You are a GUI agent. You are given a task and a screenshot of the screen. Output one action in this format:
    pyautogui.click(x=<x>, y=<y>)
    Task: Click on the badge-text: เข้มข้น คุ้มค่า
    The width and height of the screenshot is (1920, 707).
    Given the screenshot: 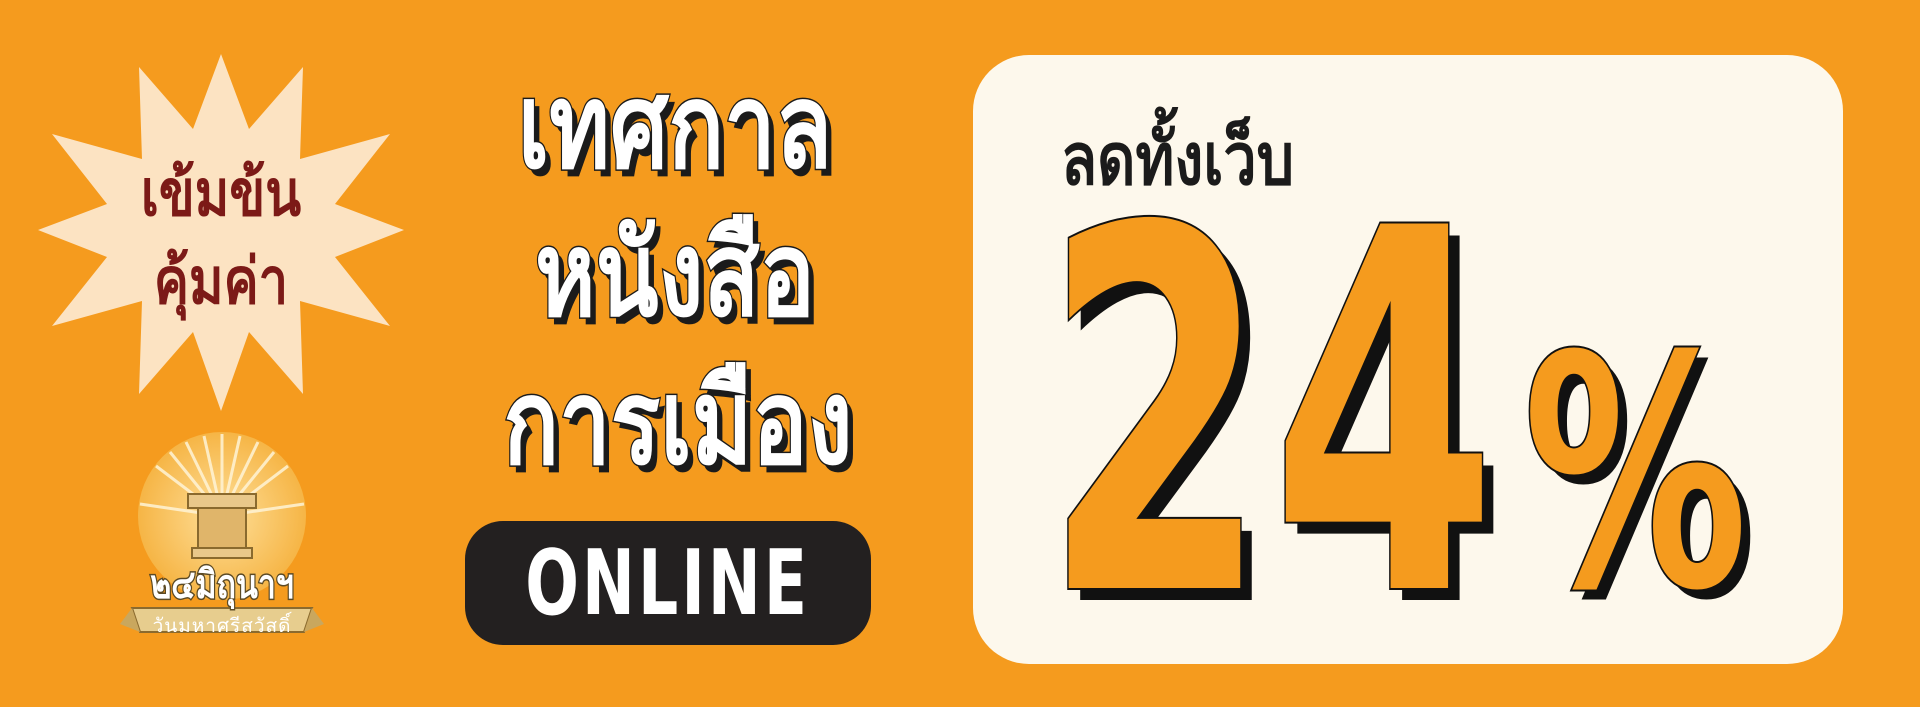 What is the action you would take?
    pyautogui.click(x=221, y=238)
    